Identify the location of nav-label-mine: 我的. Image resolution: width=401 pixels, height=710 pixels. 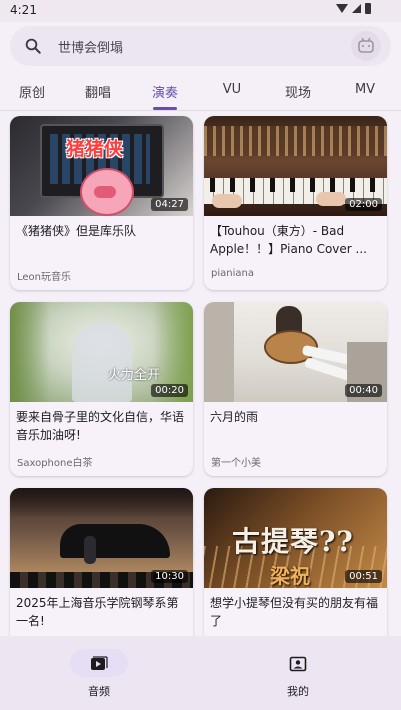
(298, 691).